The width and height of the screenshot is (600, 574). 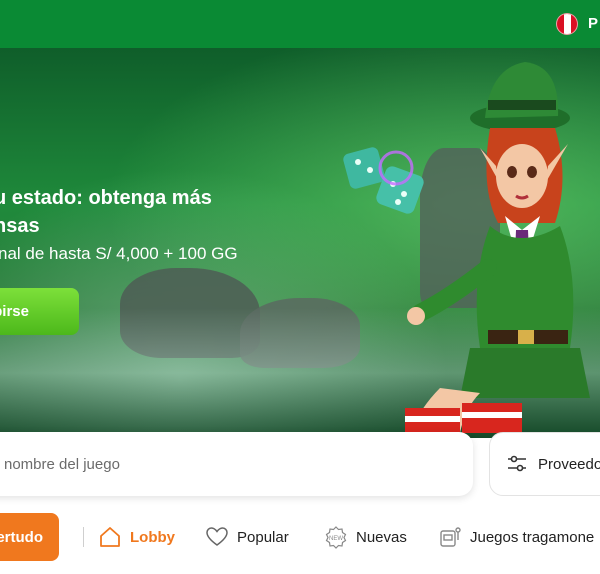 I want to click on providers-button: Proveedo, so click(x=544, y=464).